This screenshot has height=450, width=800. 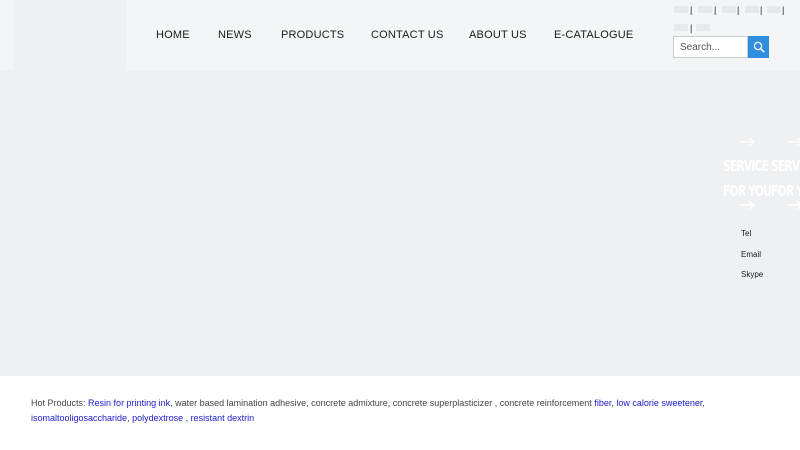 I want to click on link-low-calorie-sweetener: low calorie sweetener, so click(x=659, y=403).